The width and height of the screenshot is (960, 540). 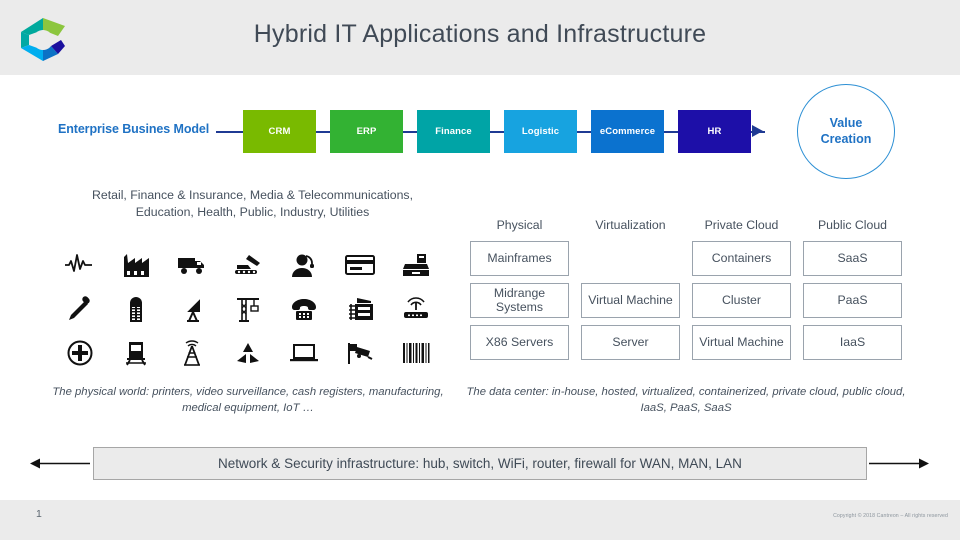 I want to click on medical-cross-icon, so click(x=80, y=353).